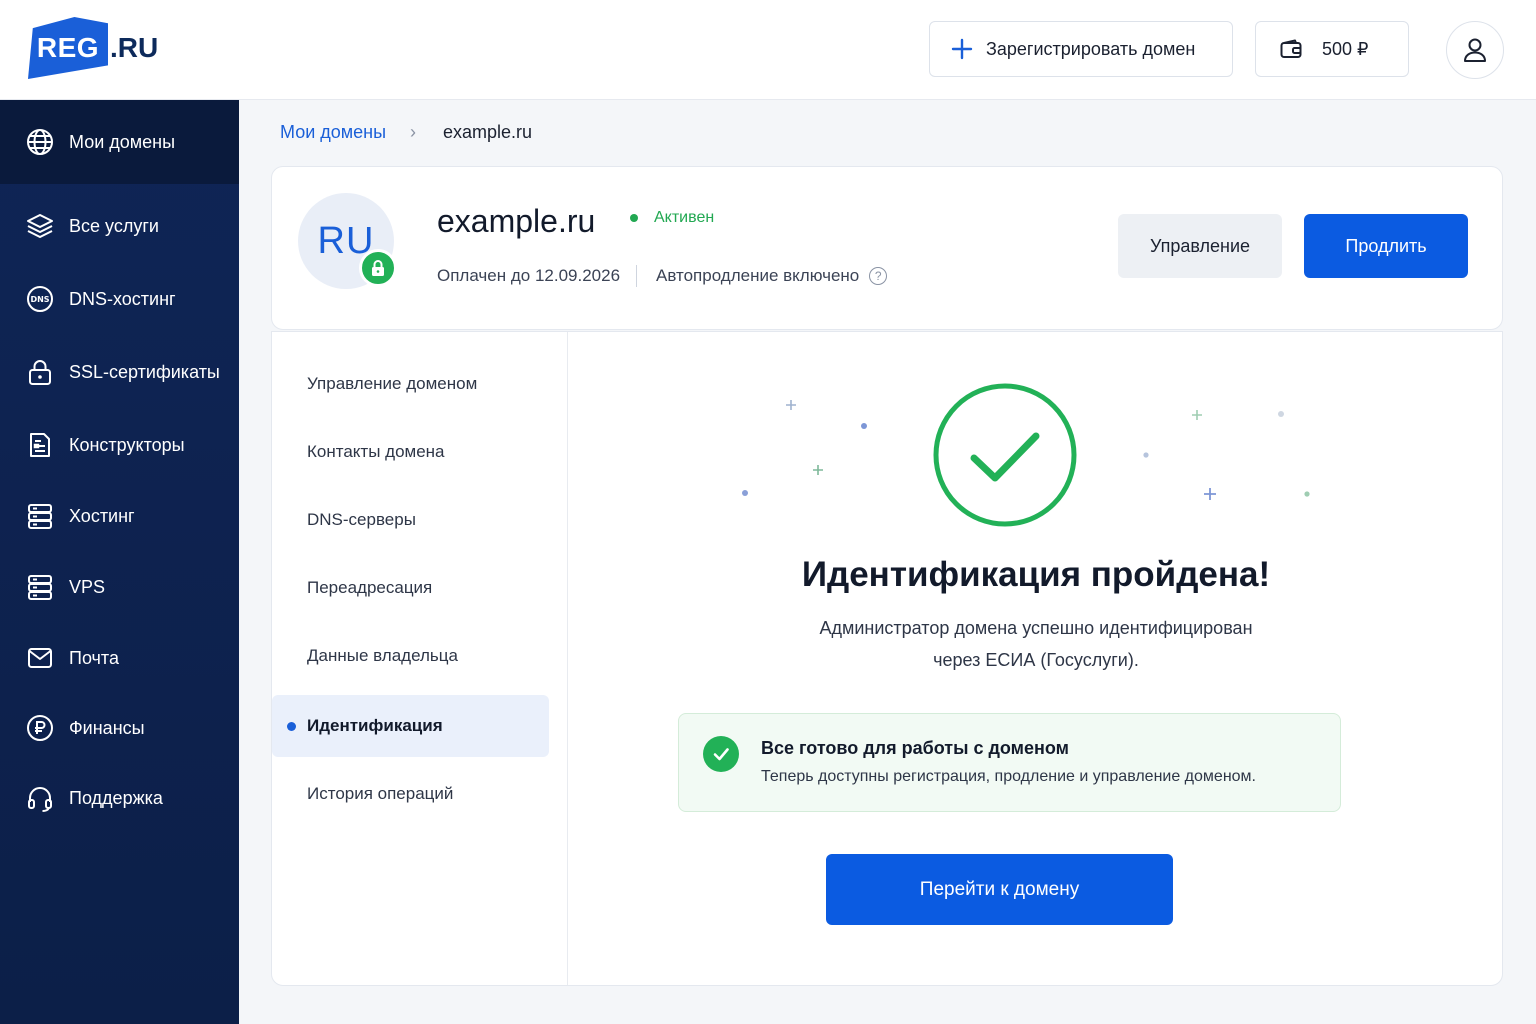 This screenshot has height=1024, width=1536. I want to click on success-check-icon, so click(1005, 455).